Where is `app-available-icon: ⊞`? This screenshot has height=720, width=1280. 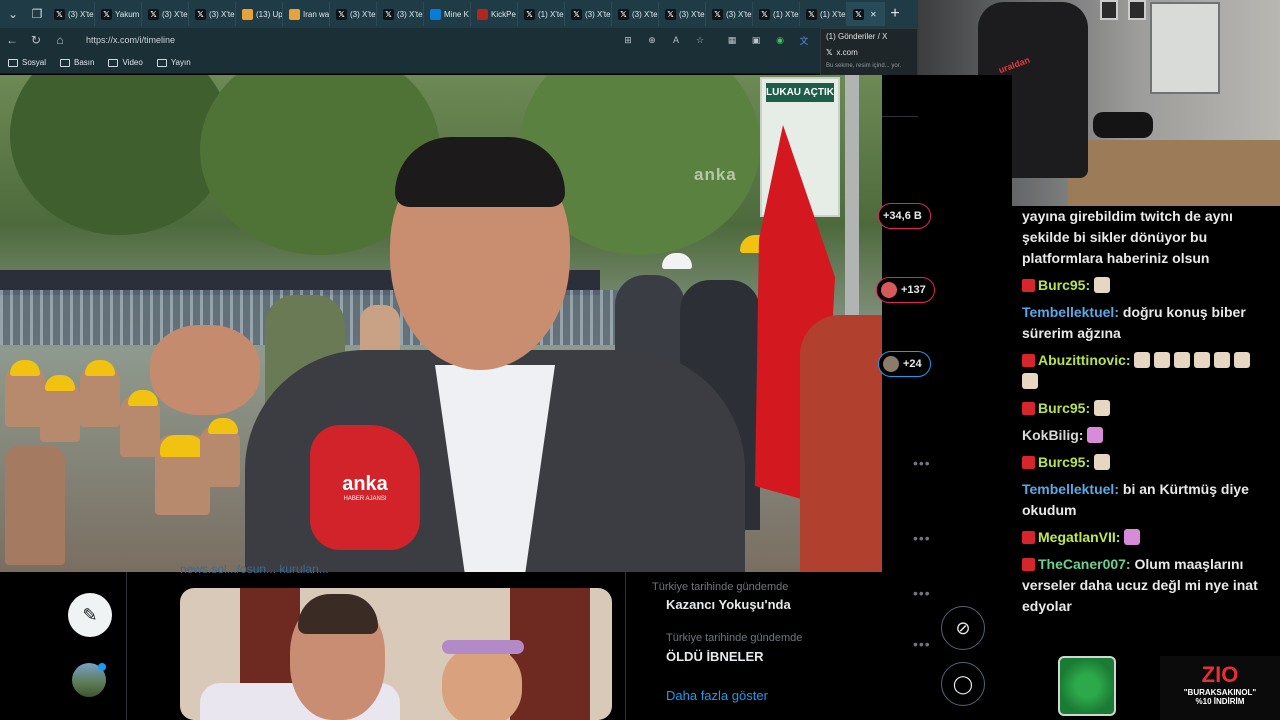
app-available-icon: ⊞ is located at coordinates (628, 40).